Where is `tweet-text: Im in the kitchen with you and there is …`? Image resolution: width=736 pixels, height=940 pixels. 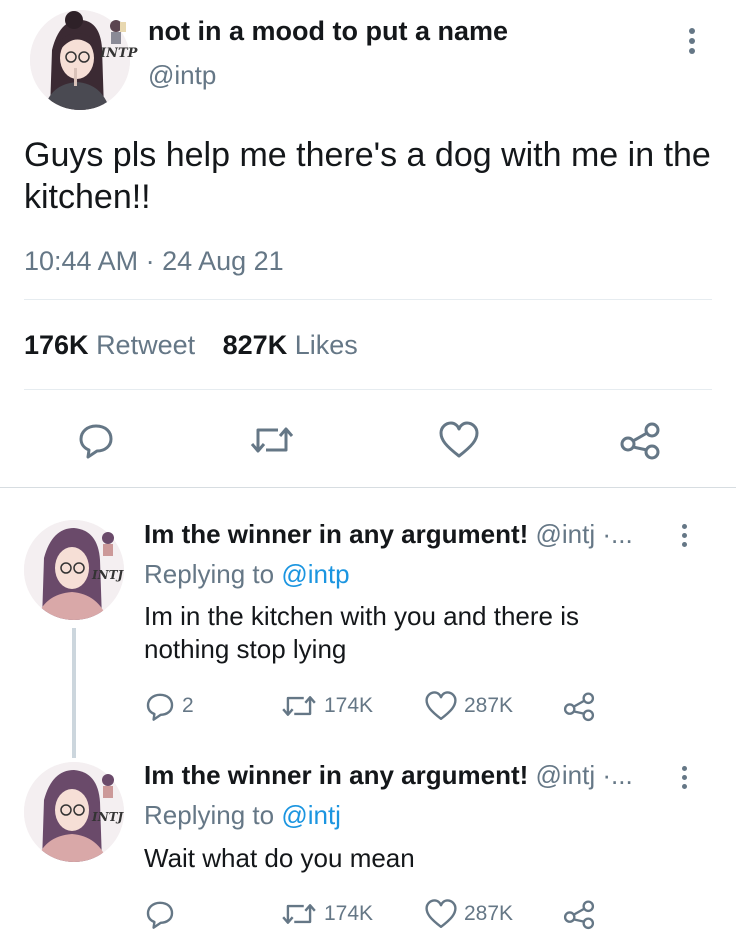
tweet-text: Im in the kitchen with you and there is … is located at coordinates (362, 632).